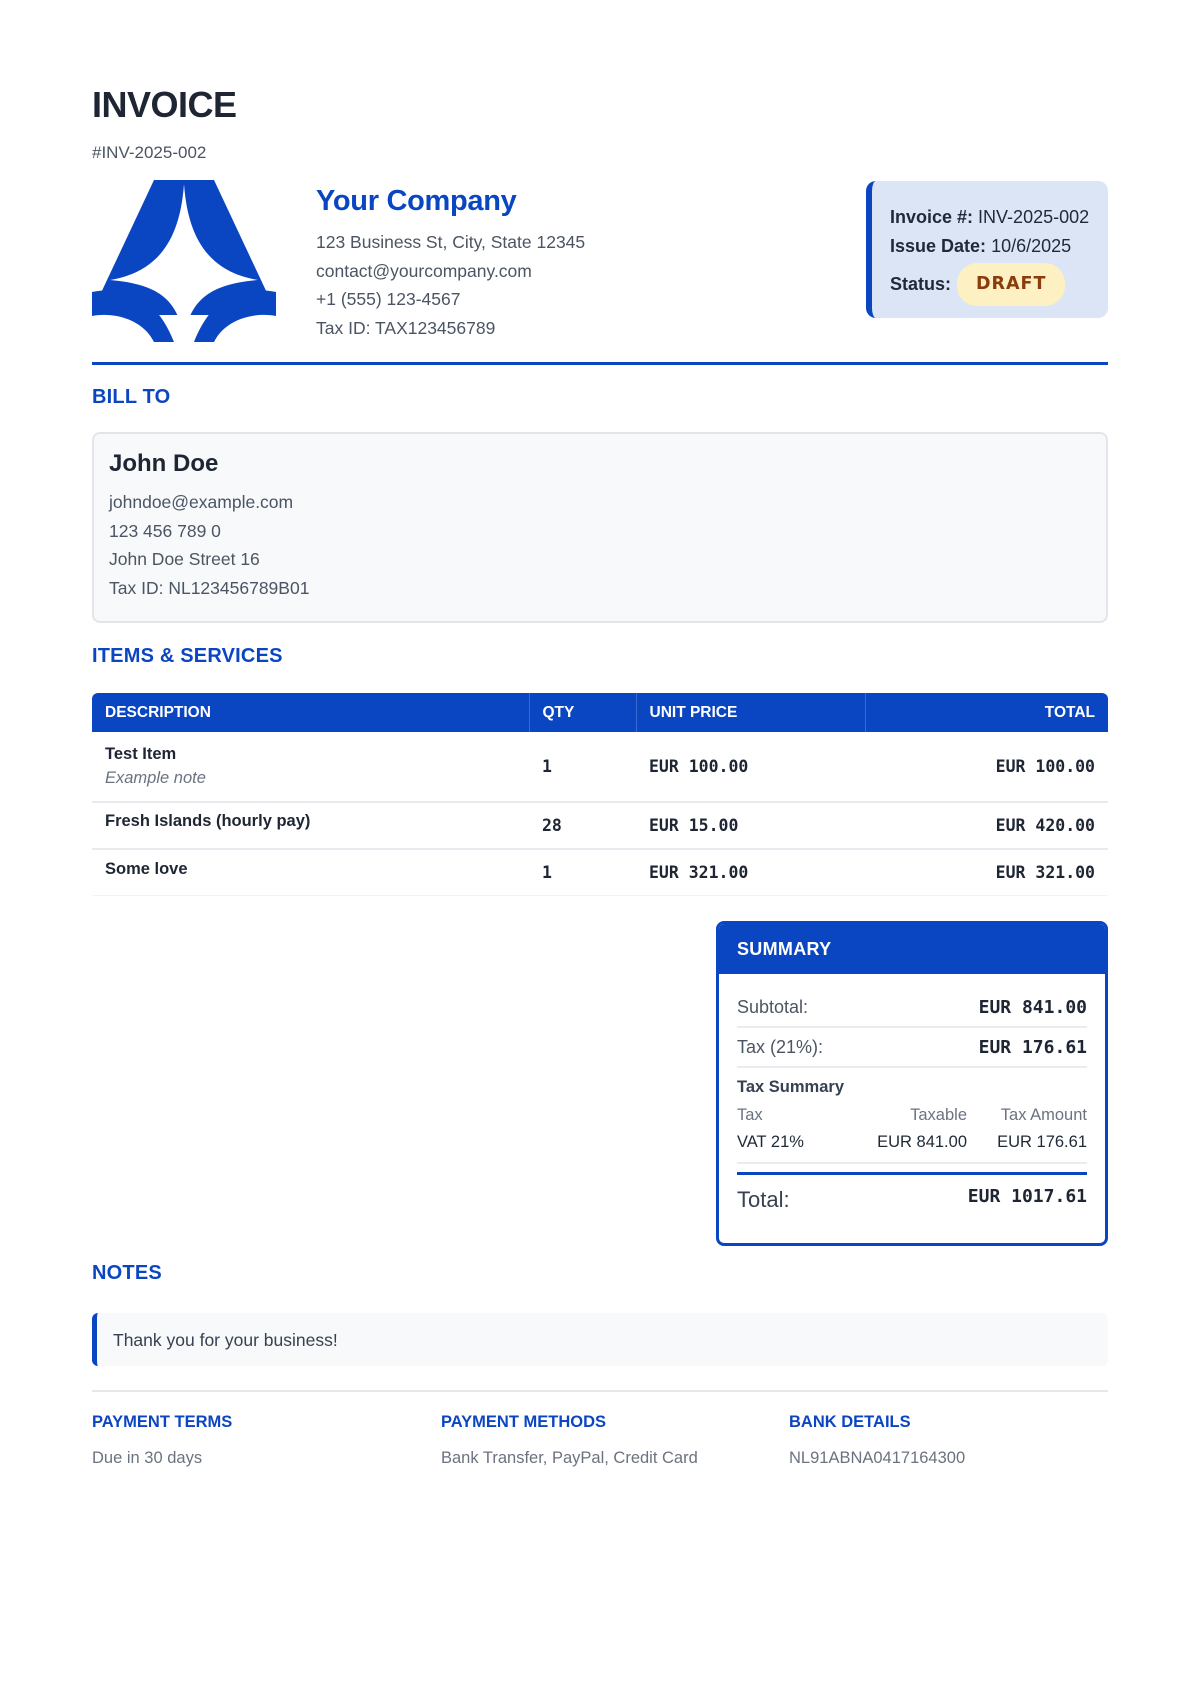  Describe the element at coordinates (912, 1199) in the screenshot. I see `total-row: Total: EUR 1017.61` at that location.